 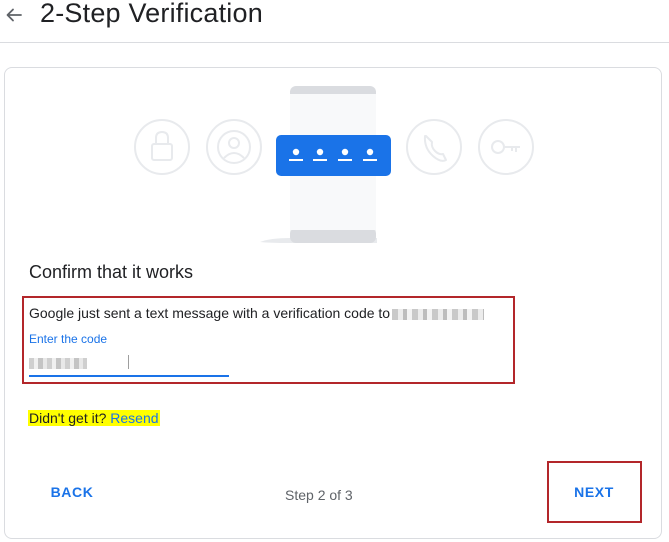 I want to click on confirm-title: Confirm that it works, so click(x=111, y=272).